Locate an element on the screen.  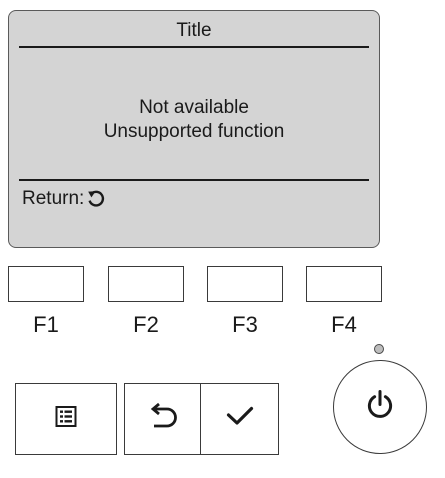
confirm-button is located at coordinates (240, 419).